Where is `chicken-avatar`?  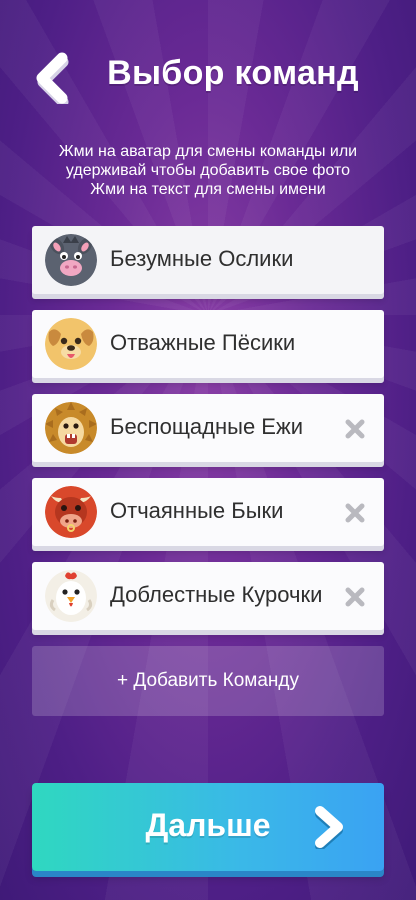 chicken-avatar is located at coordinates (71, 596).